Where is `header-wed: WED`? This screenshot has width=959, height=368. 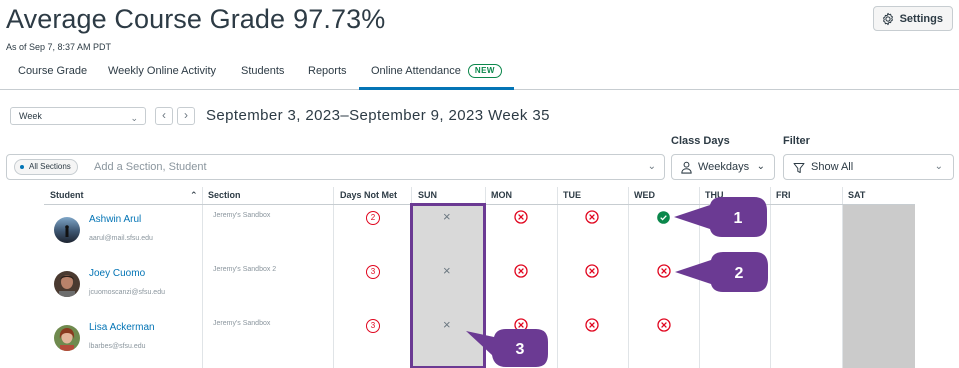 header-wed: WED is located at coordinates (644, 195).